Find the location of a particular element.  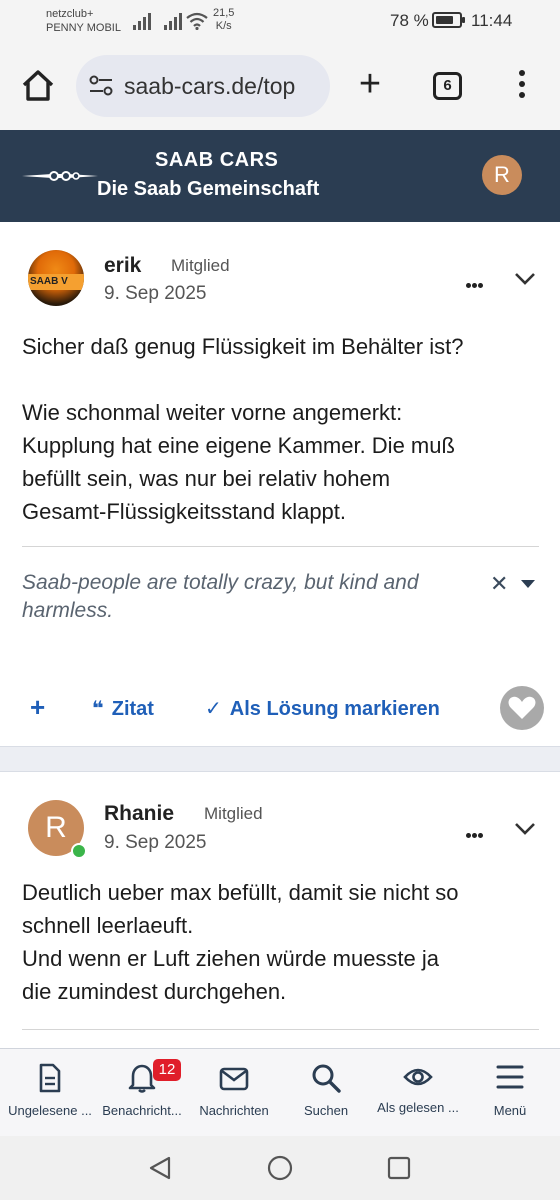

mark-solution-button: ✓ Als Lösung markieren is located at coordinates (322, 708).